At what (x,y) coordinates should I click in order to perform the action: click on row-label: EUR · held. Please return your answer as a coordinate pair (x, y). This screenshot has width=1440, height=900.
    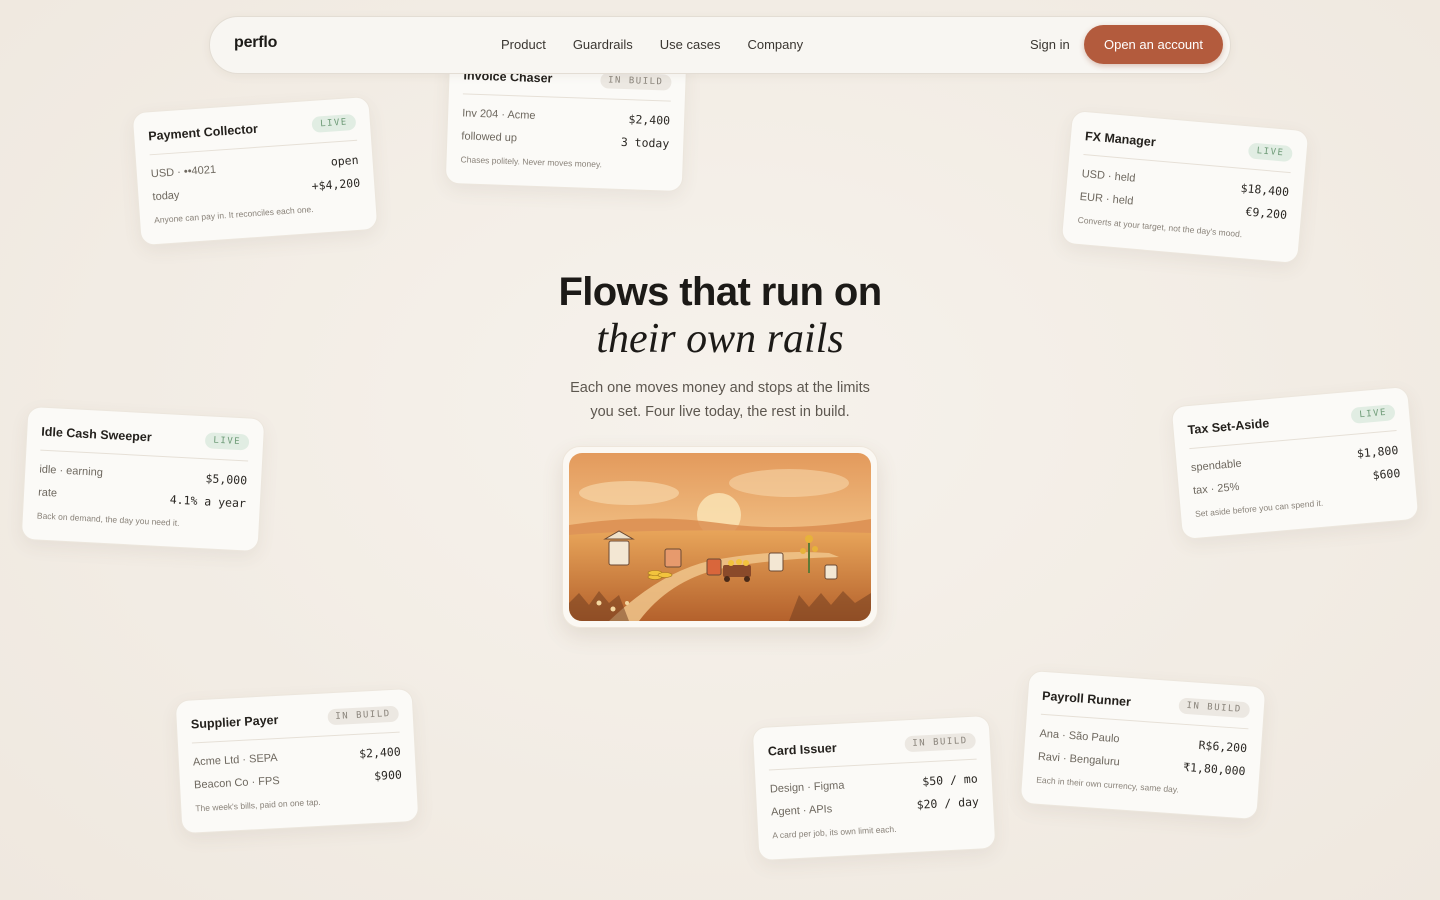
    Looking at the image, I should click on (1106, 199).